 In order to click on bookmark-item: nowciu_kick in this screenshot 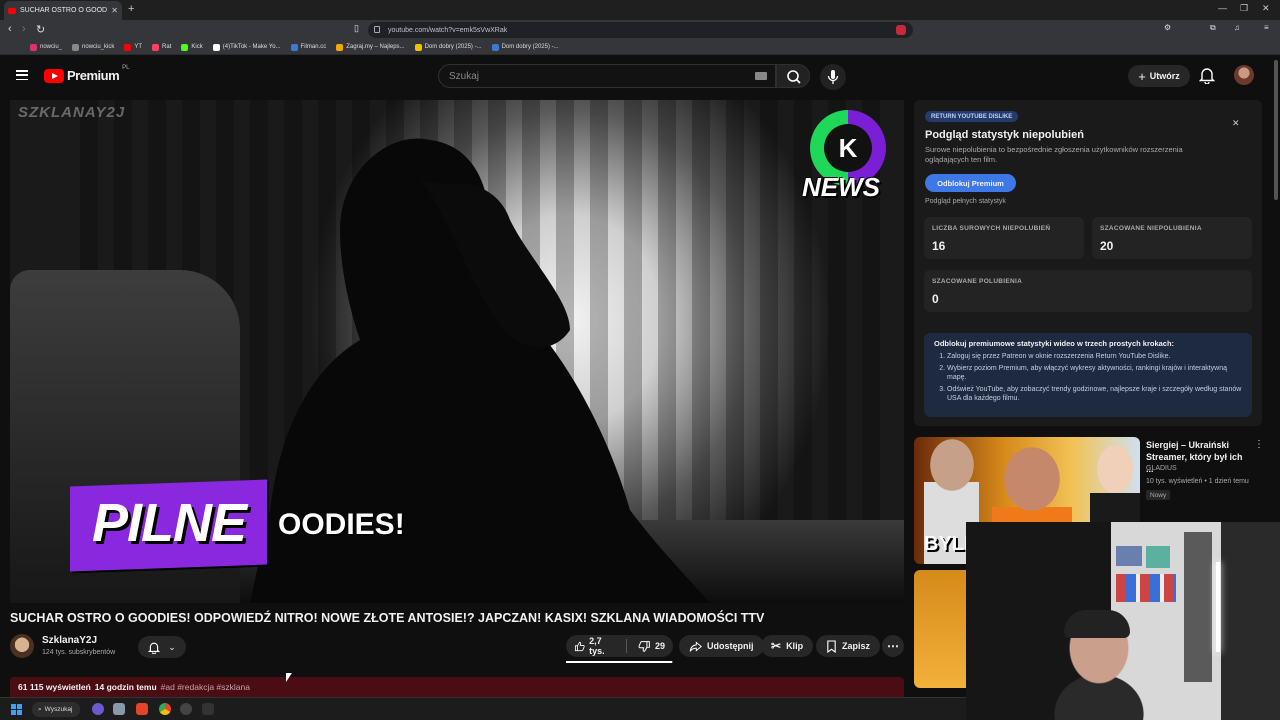, I will do `click(93, 47)`.